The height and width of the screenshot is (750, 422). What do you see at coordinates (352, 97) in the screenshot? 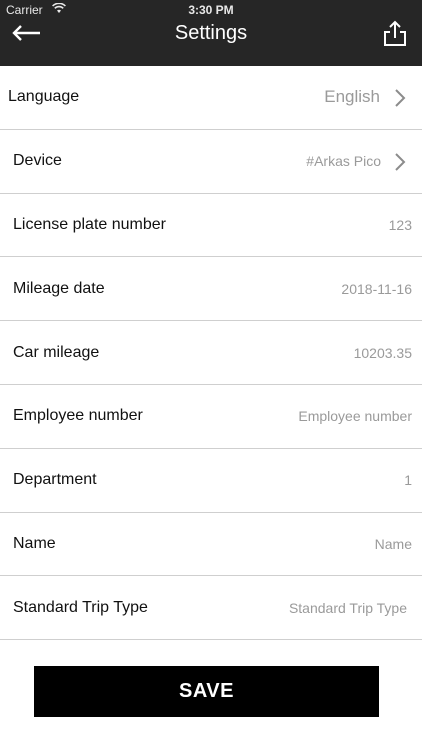
I see `language-value: English` at bounding box center [352, 97].